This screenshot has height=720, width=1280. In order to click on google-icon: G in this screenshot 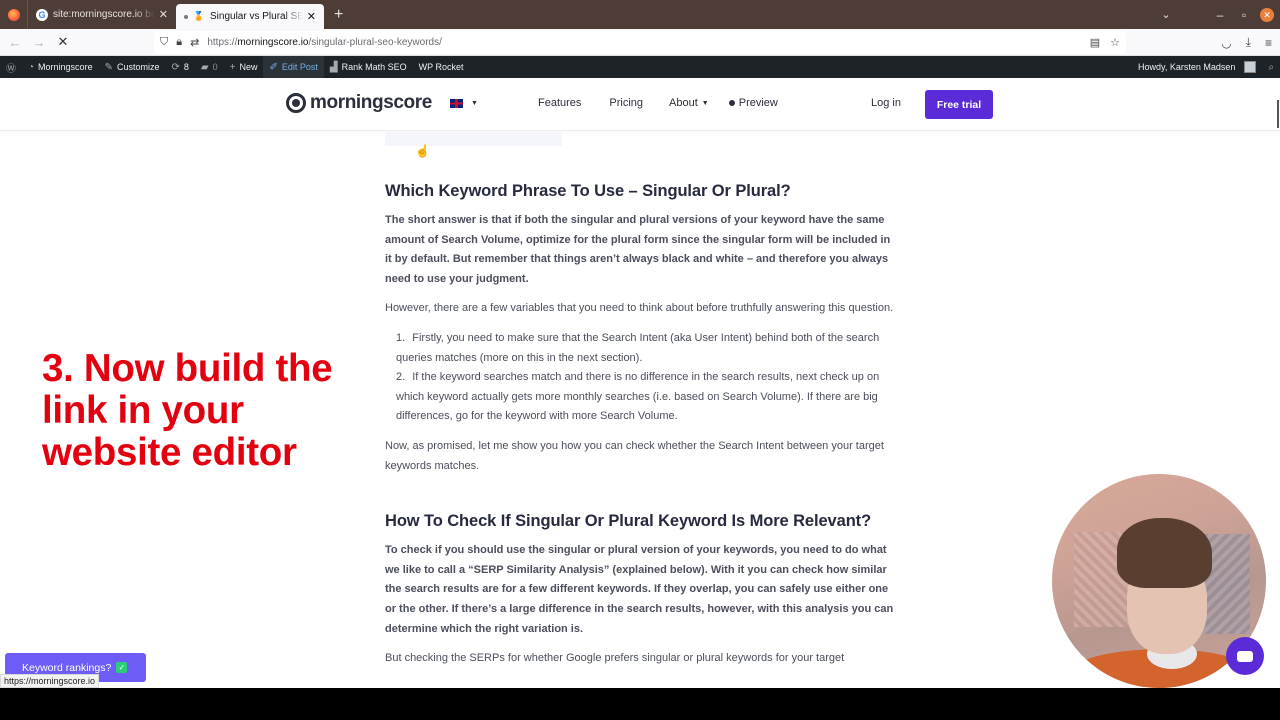, I will do `click(42, 14)`.